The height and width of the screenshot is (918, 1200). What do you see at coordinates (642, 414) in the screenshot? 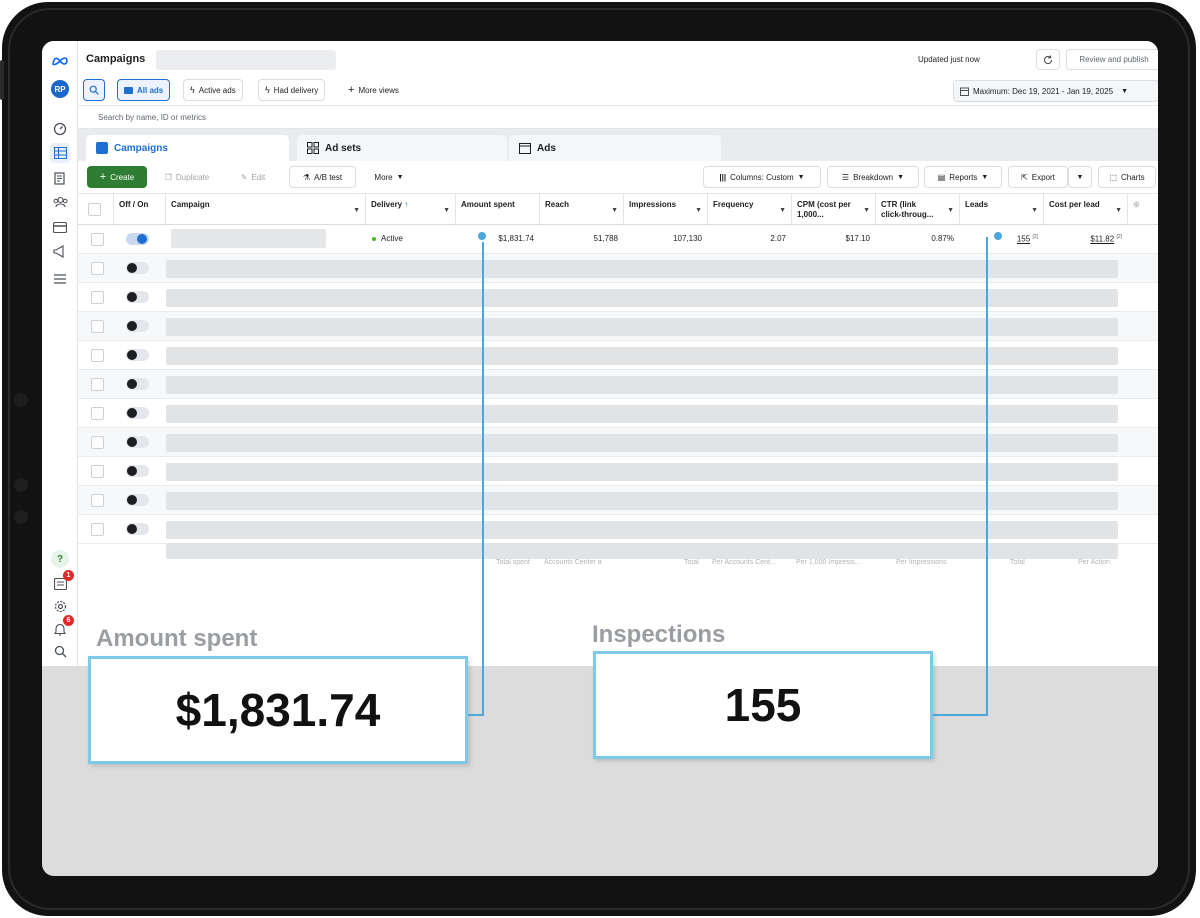
I see `row-redacted` at bounding box center [642, 414].